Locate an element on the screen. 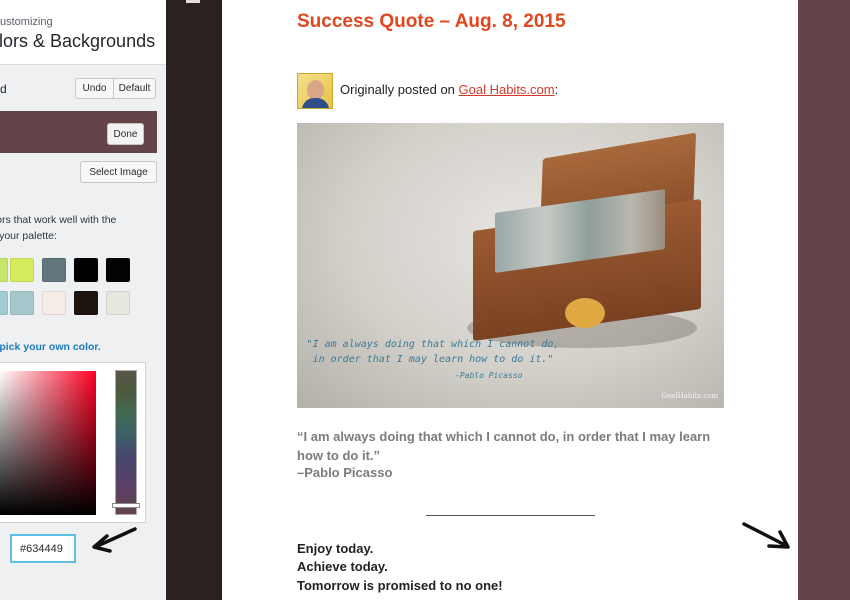  closing-line: Tomorrow is promised to no one! is located at coordinates (400, 585).